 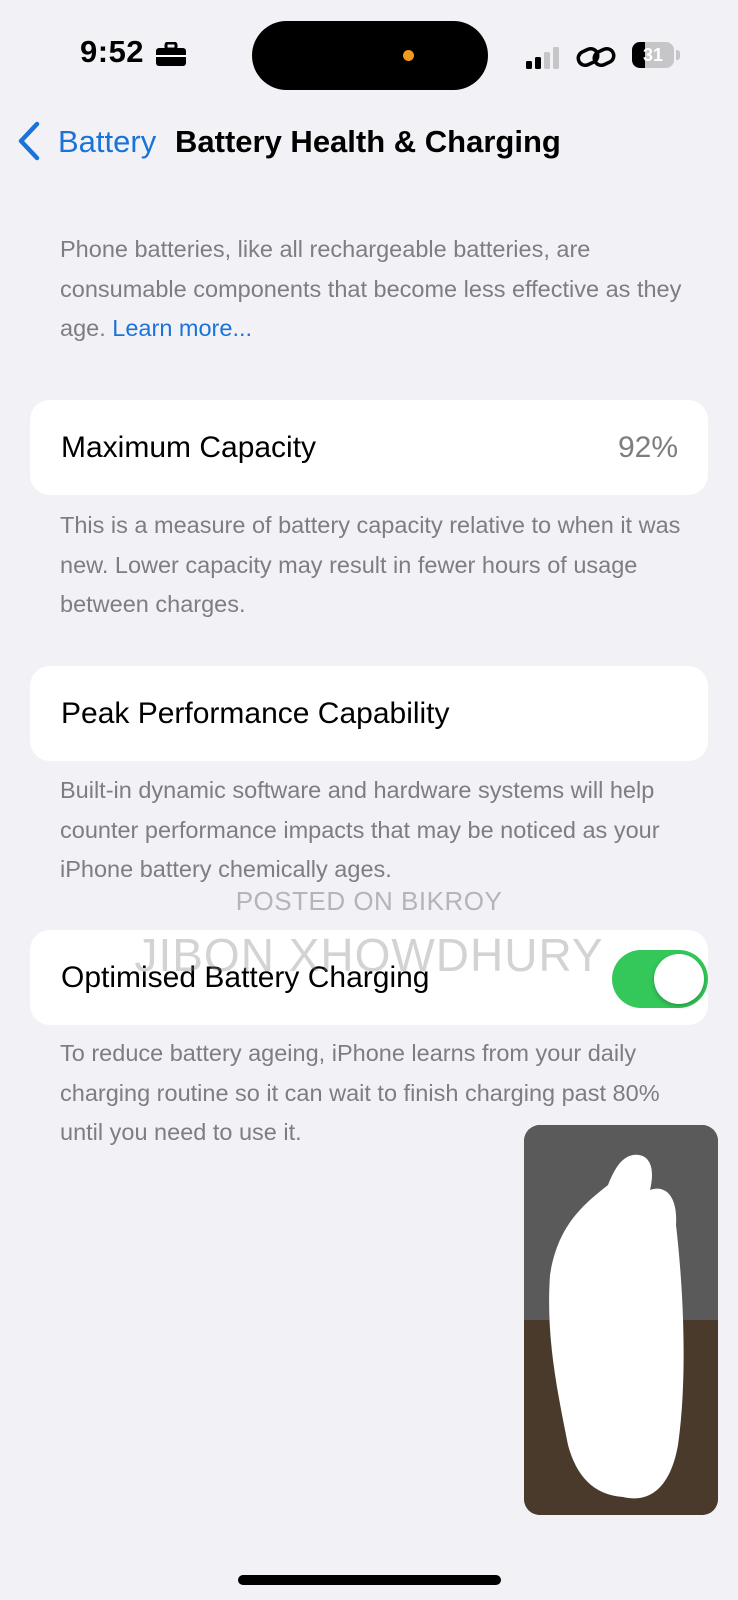 I want to click on battery-level: 31, so click(x=653, y=55).